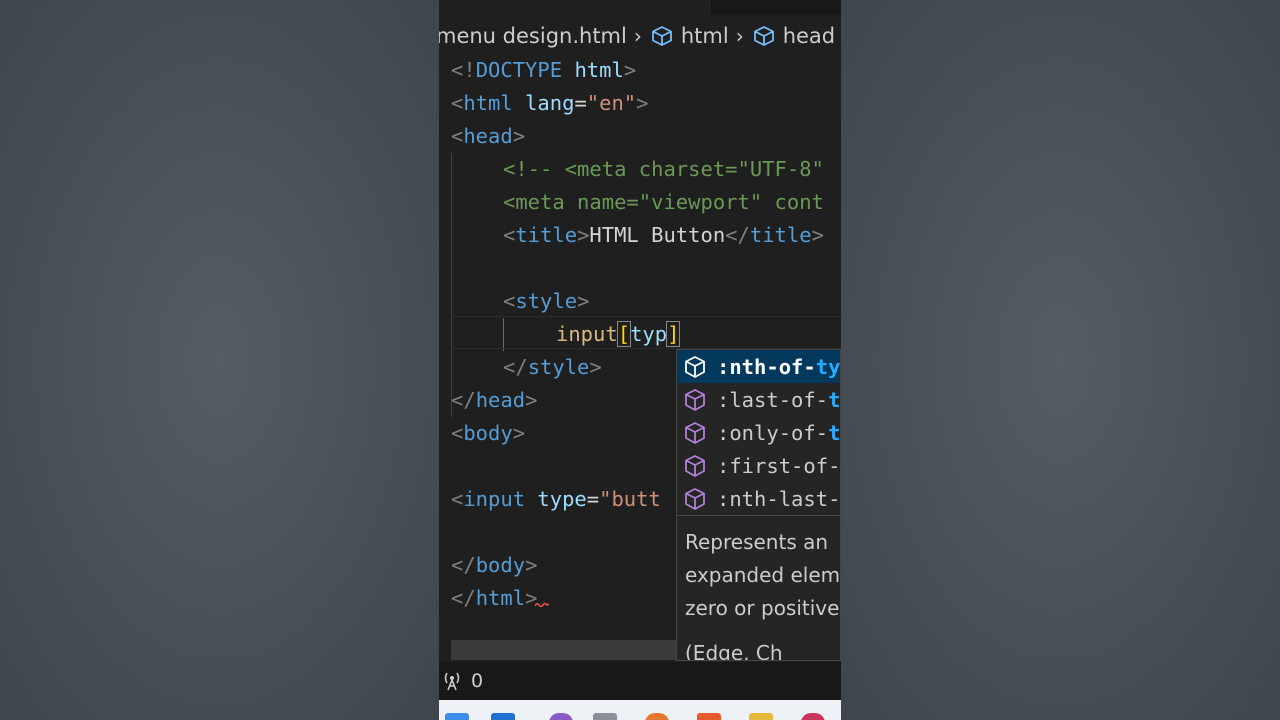 The width and height of the screenshot is (1280, 720). Describe the element at coordinates (773, 399) in the screenshot. I see `suggestion-label: :last-of-` at that location.